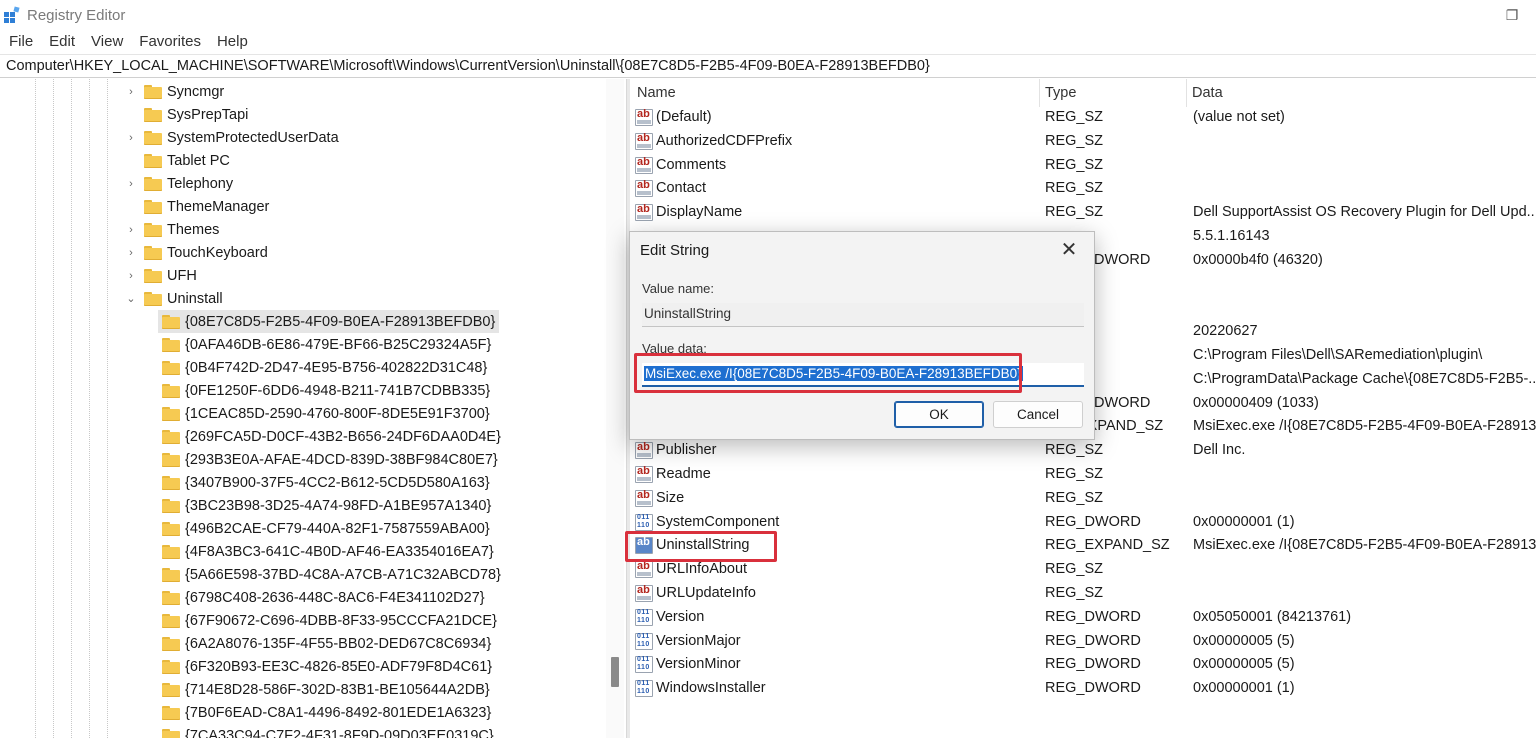 The image size is (1536, 738). I want to click on tree-item: › SystemProtectedUserData, so click(231, 137).